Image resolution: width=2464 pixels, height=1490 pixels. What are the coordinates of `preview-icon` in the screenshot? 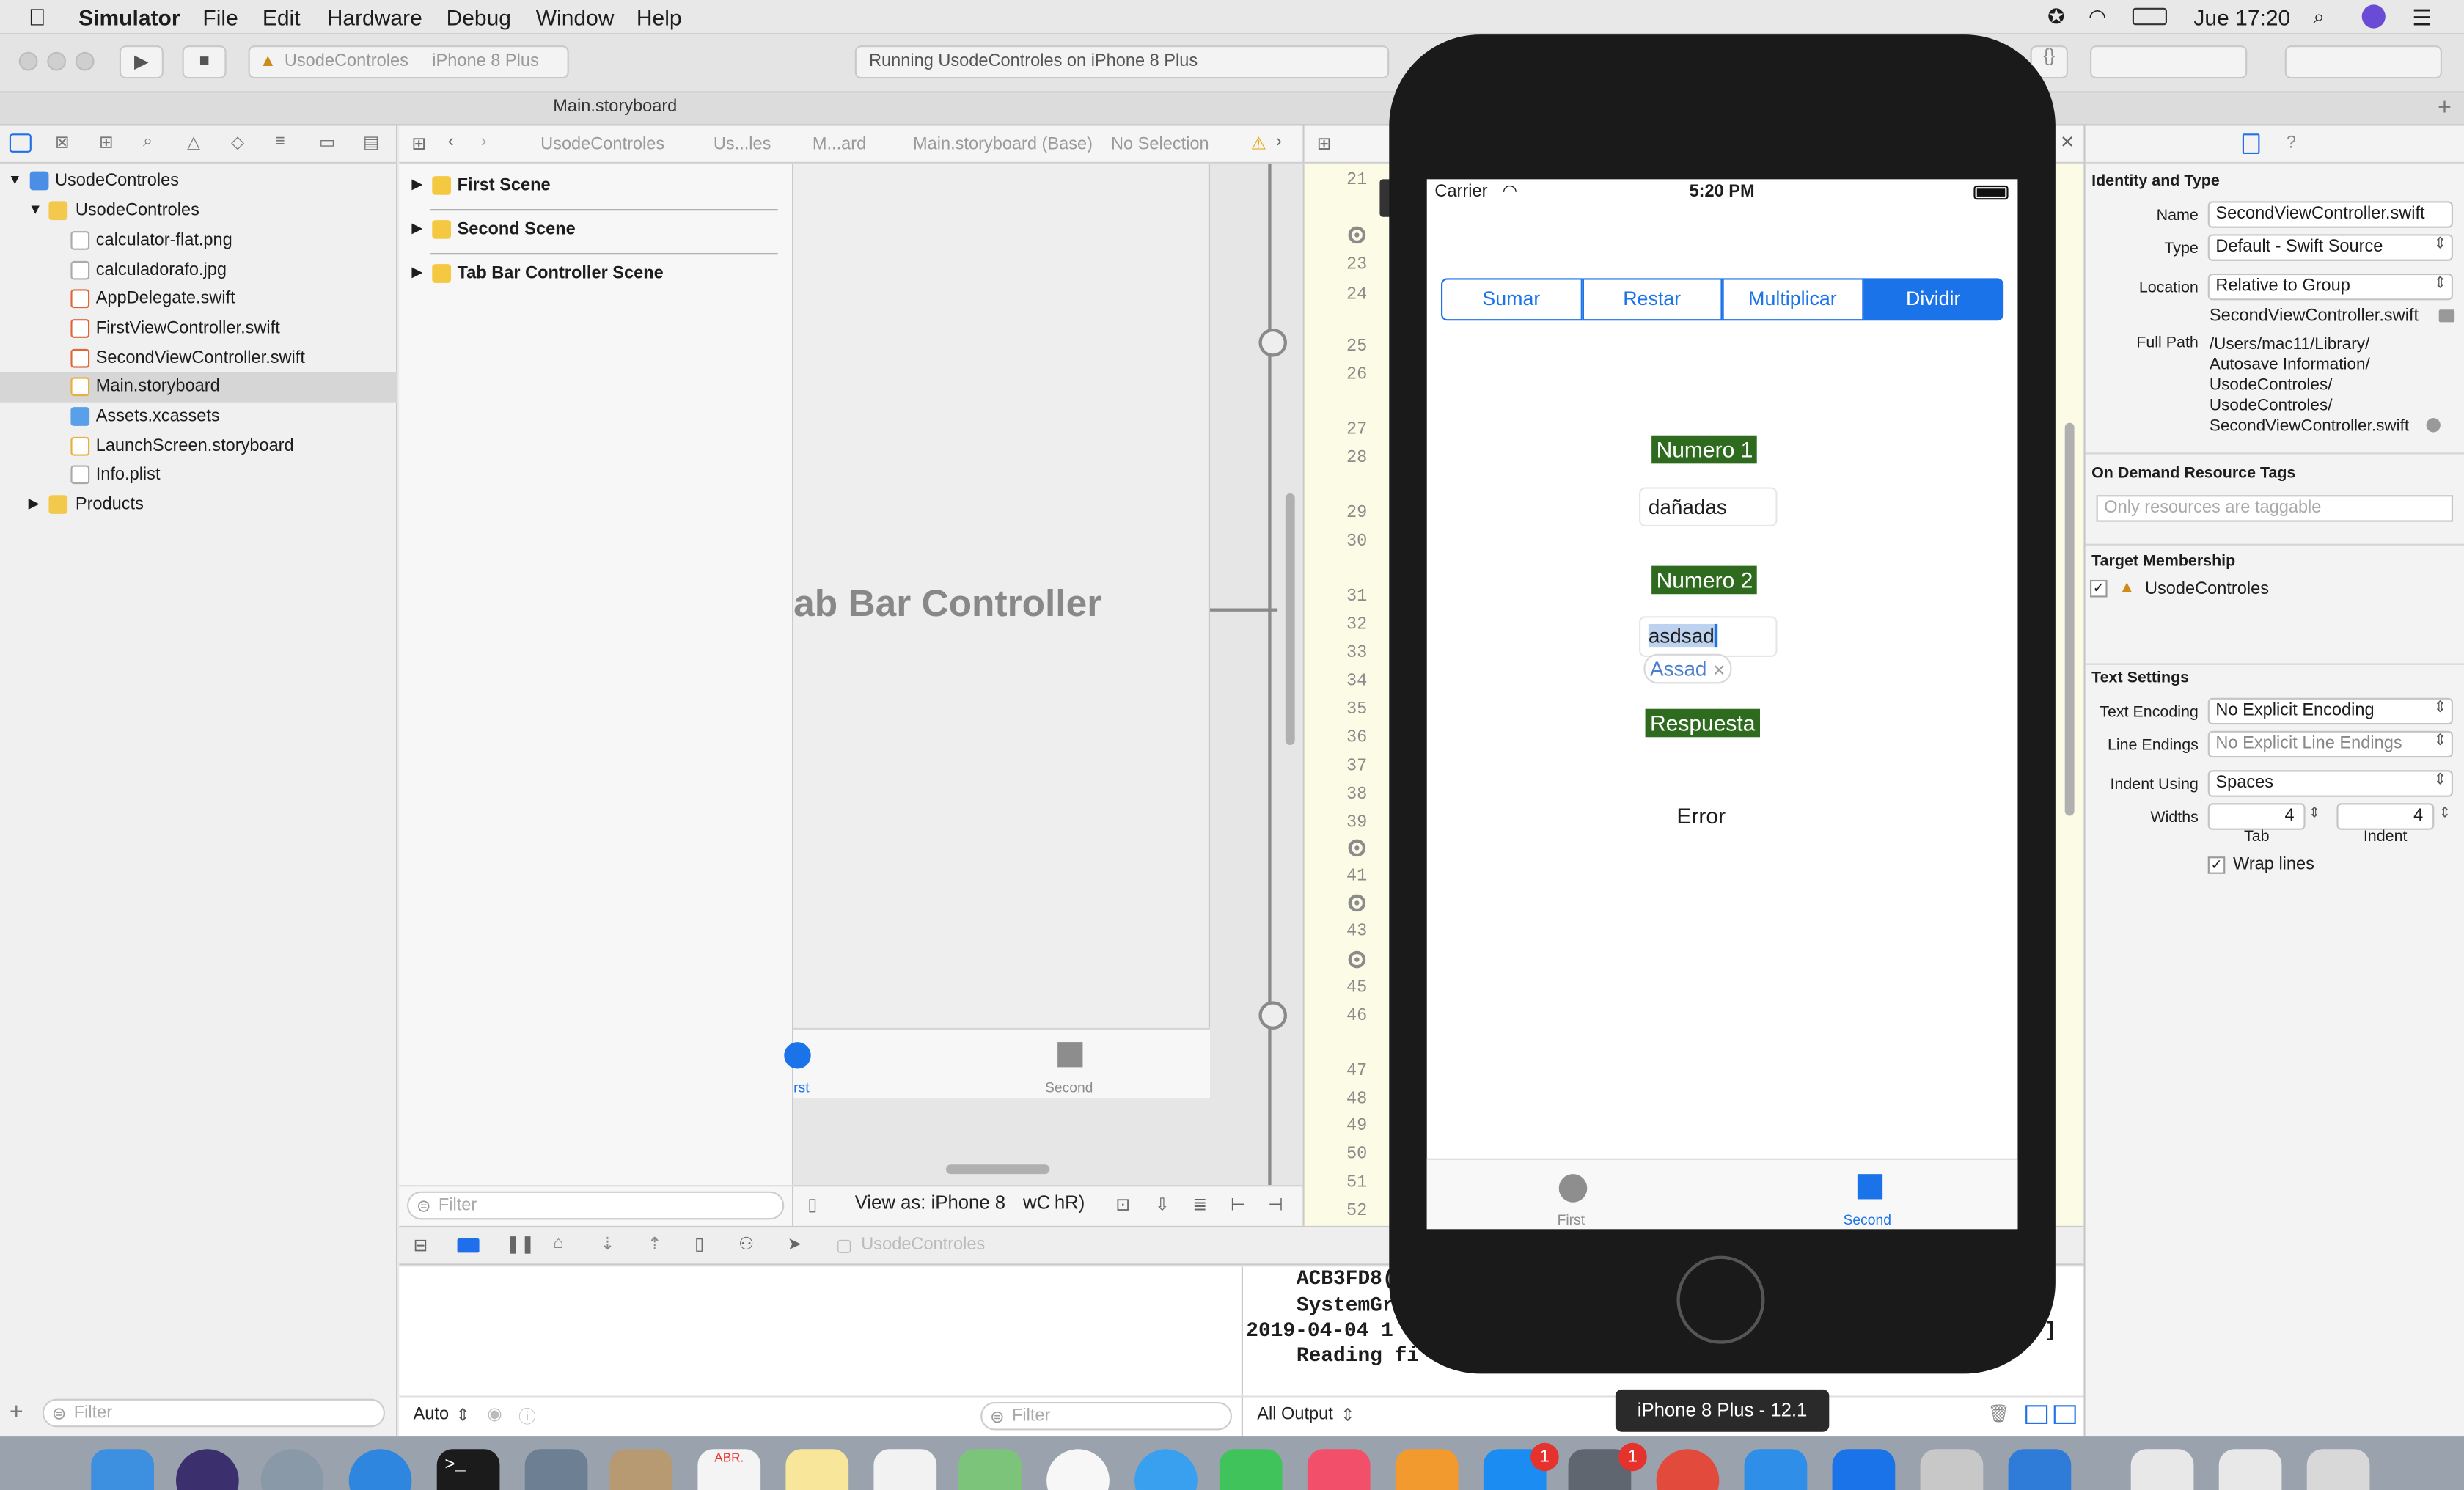 It's located at (556, 1469).